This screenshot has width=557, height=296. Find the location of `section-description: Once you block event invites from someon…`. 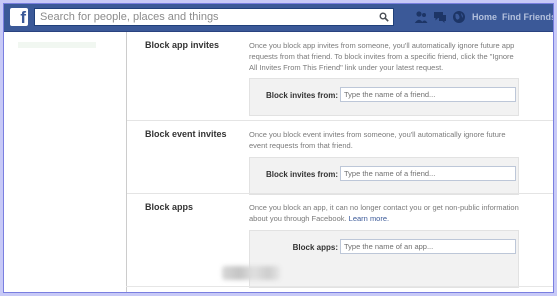

section-description: Once you block event invites from someon… is located at coordinates (377, 140).